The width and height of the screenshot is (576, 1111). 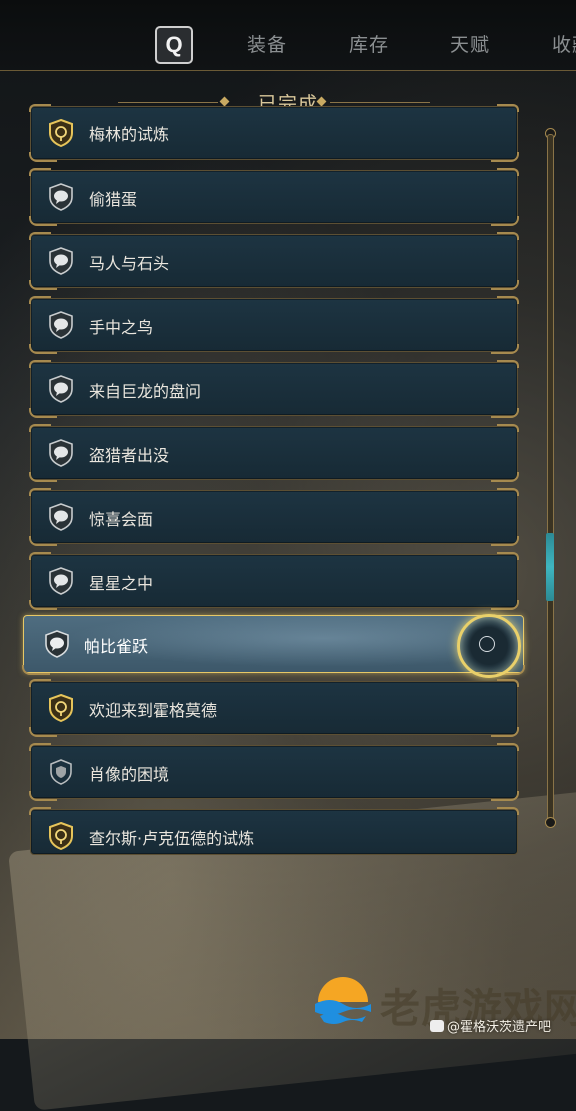 I want to click on quest-label: 惊喜会面, so click(x=121, y=519).